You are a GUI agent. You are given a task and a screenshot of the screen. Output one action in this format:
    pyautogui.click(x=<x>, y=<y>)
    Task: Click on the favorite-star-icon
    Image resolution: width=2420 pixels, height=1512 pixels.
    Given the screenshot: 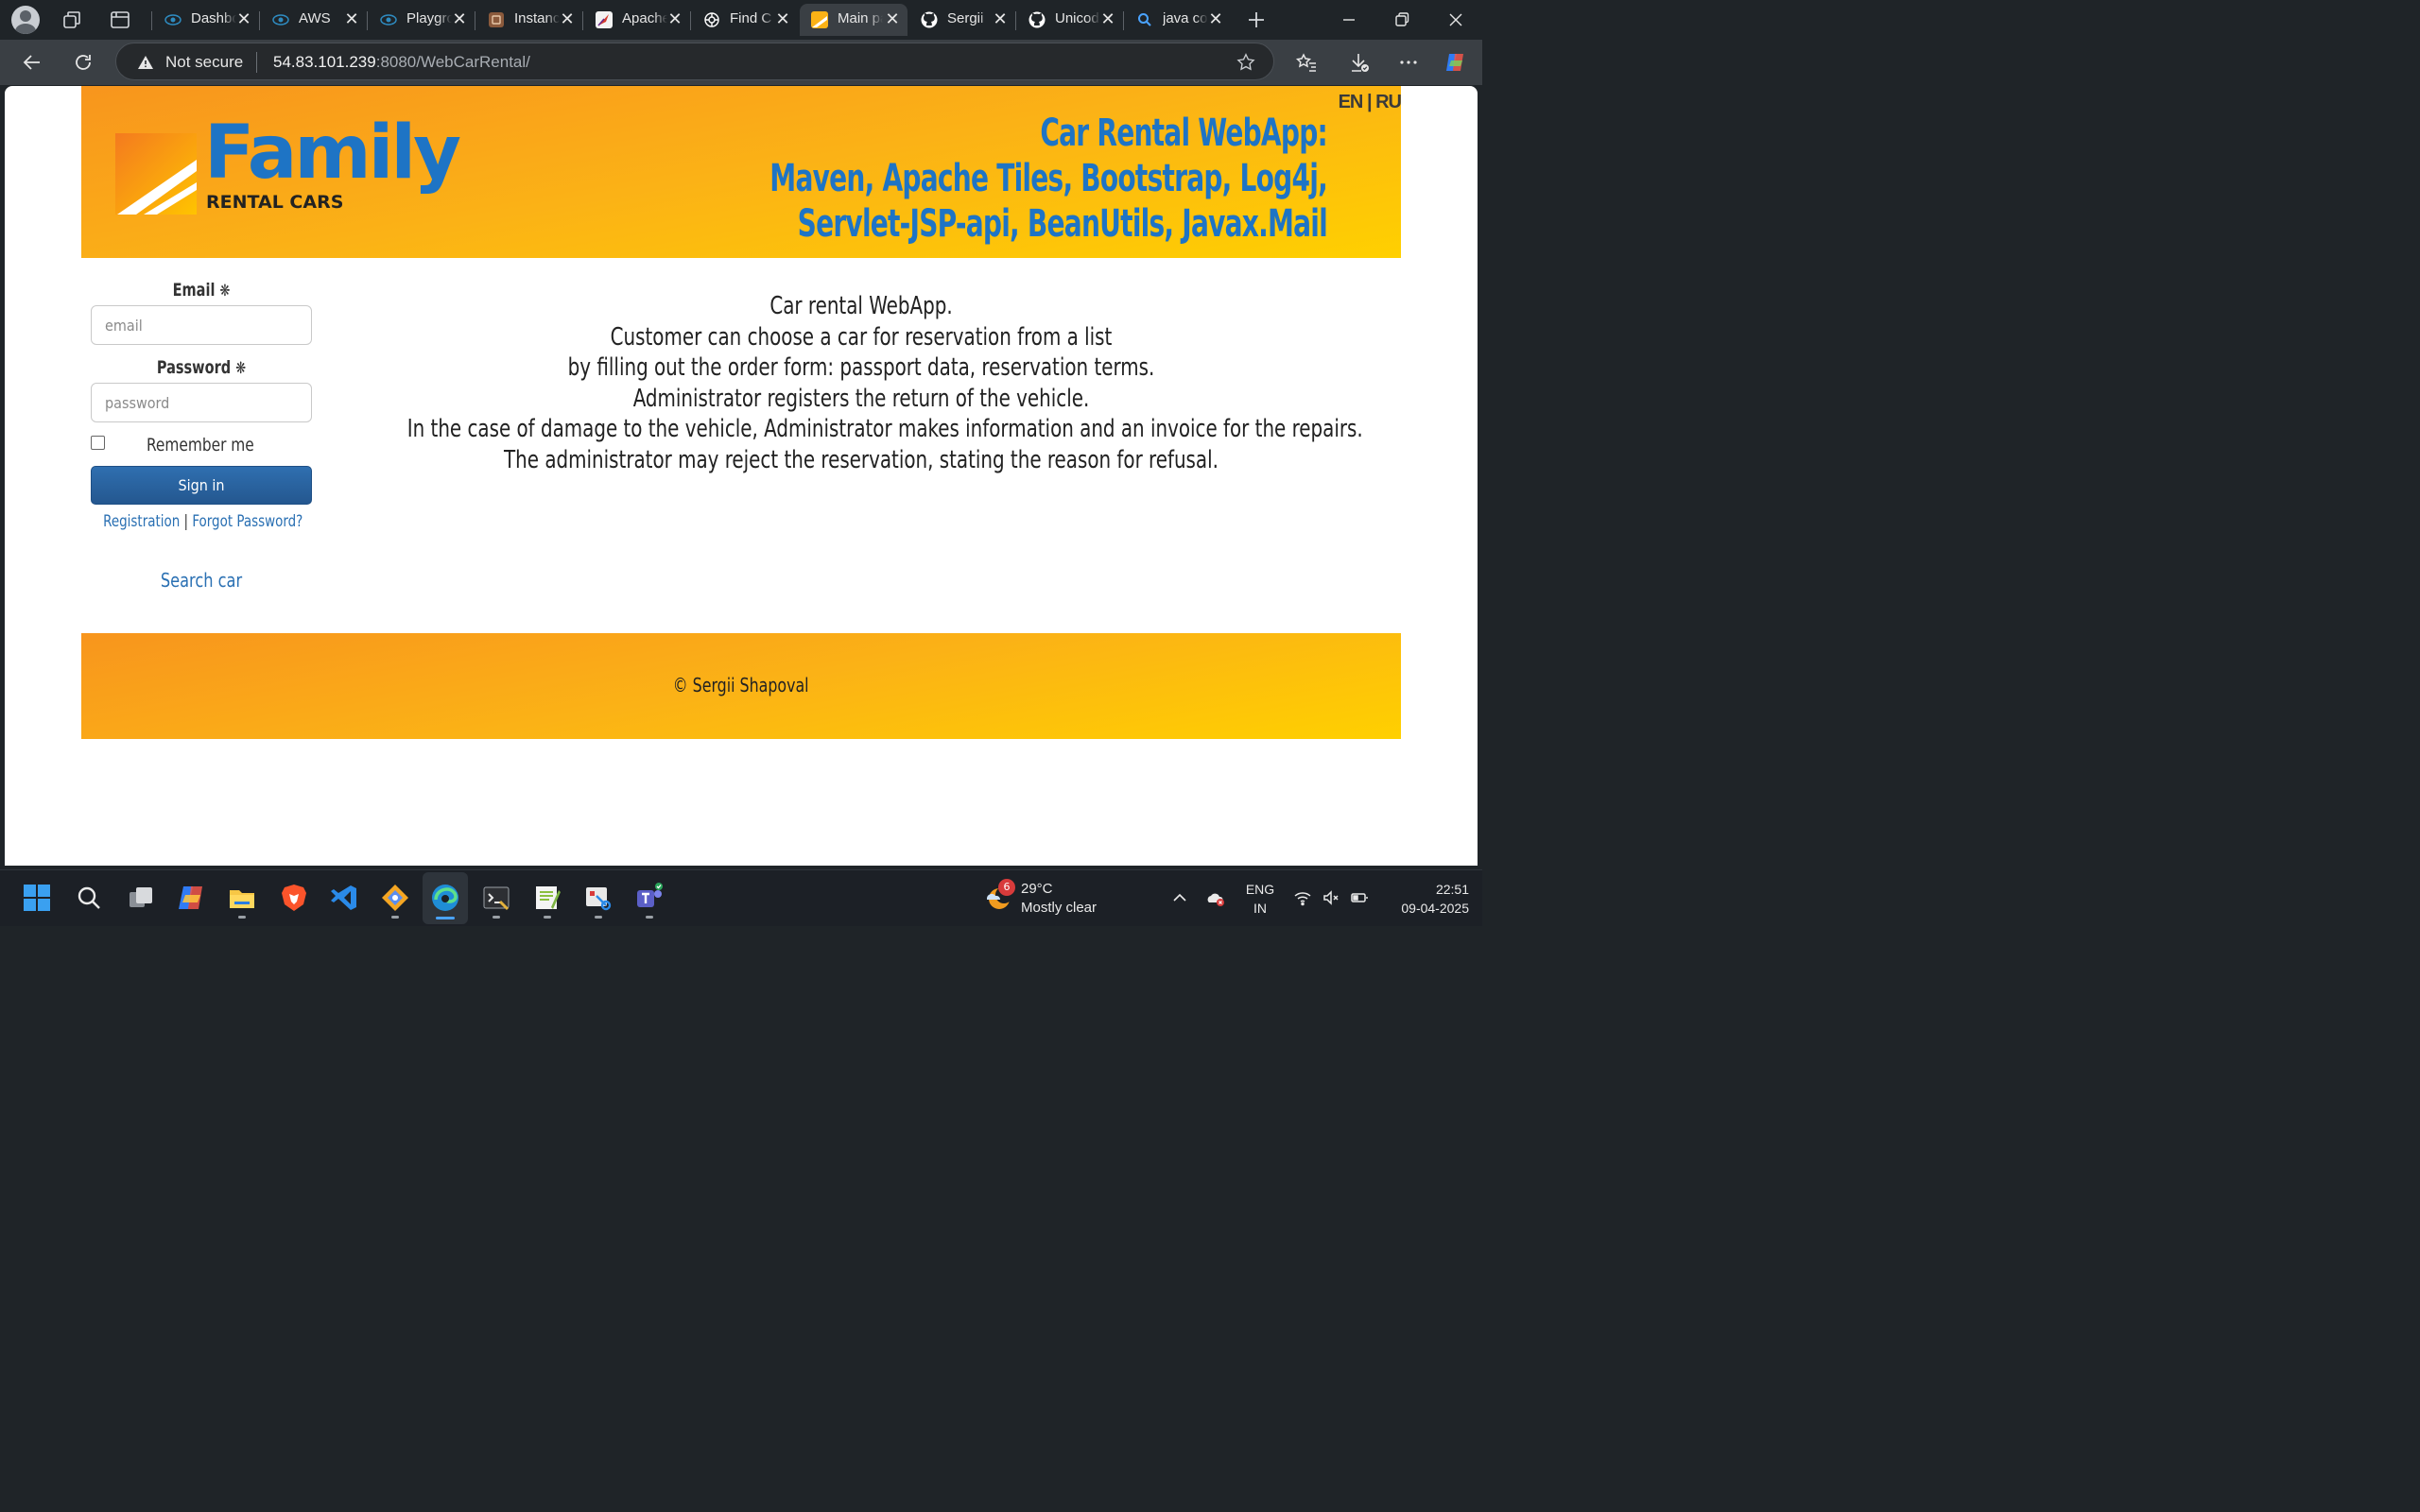 What is the action you would take?
    pyautogui.click(x=1246, y=62)
    